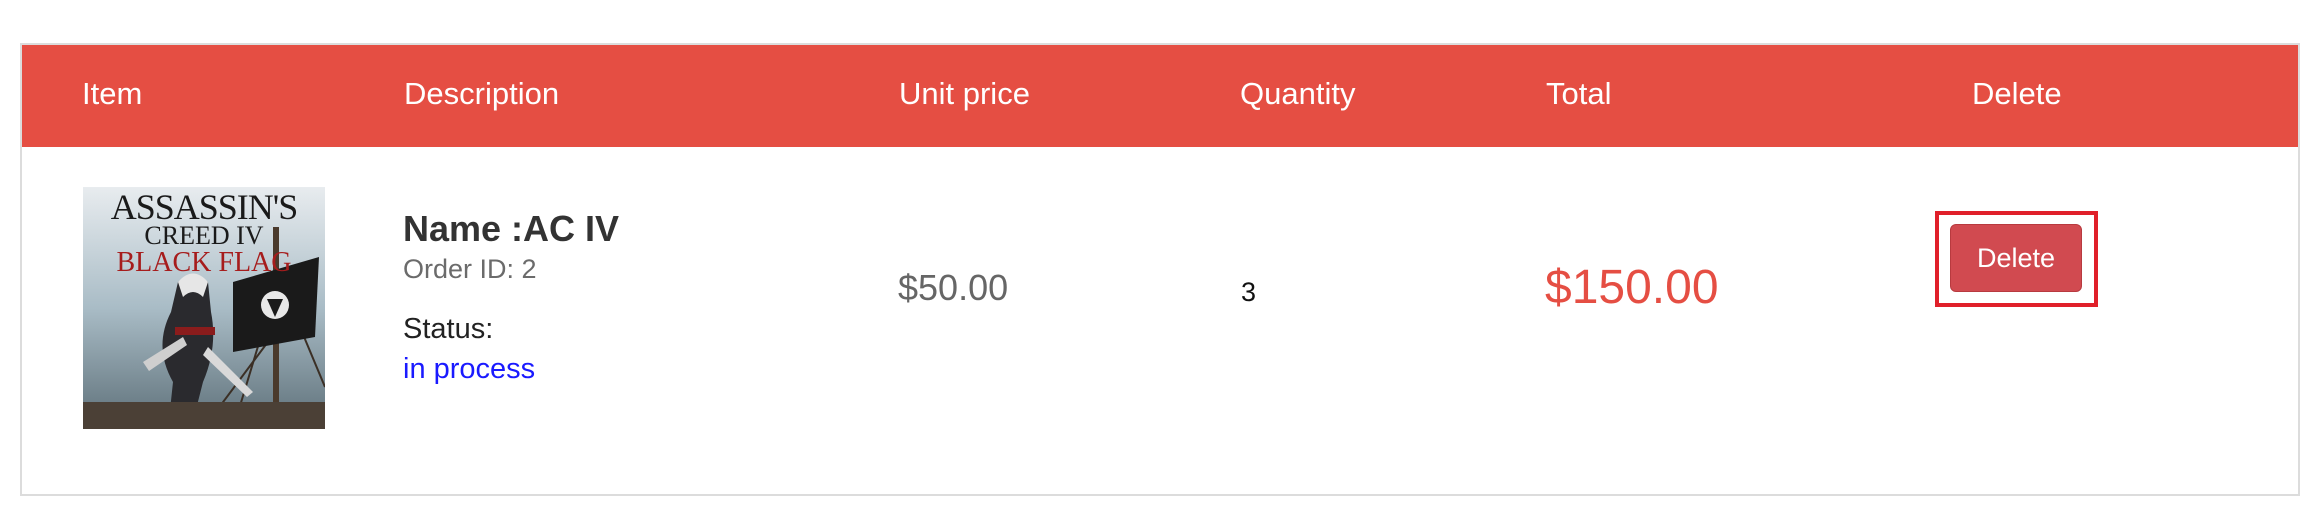 This screenshot has height=522, width=2318. Describe the element at coordinates (953, 287) in the screenshot. I see `unit-price: $50.00` at that location.